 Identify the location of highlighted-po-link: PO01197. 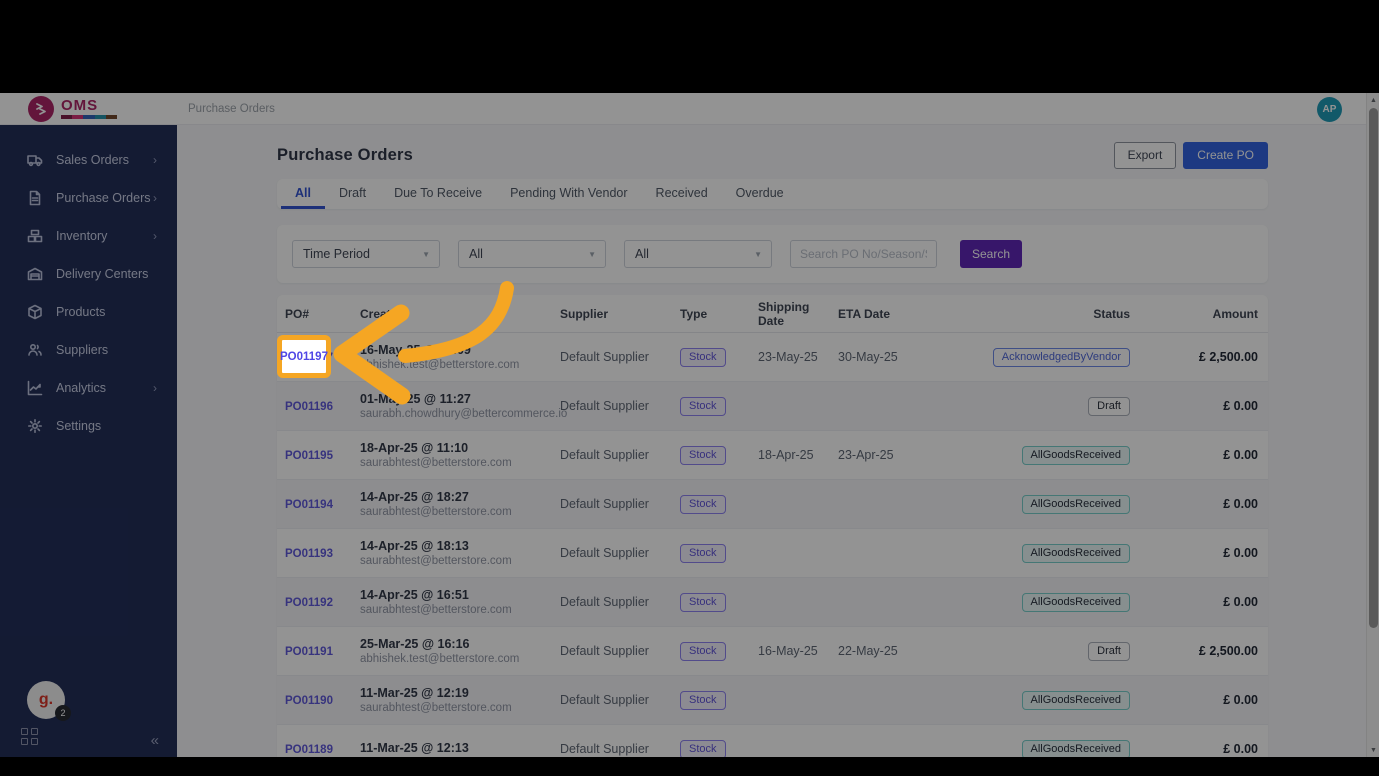
(304, 357).